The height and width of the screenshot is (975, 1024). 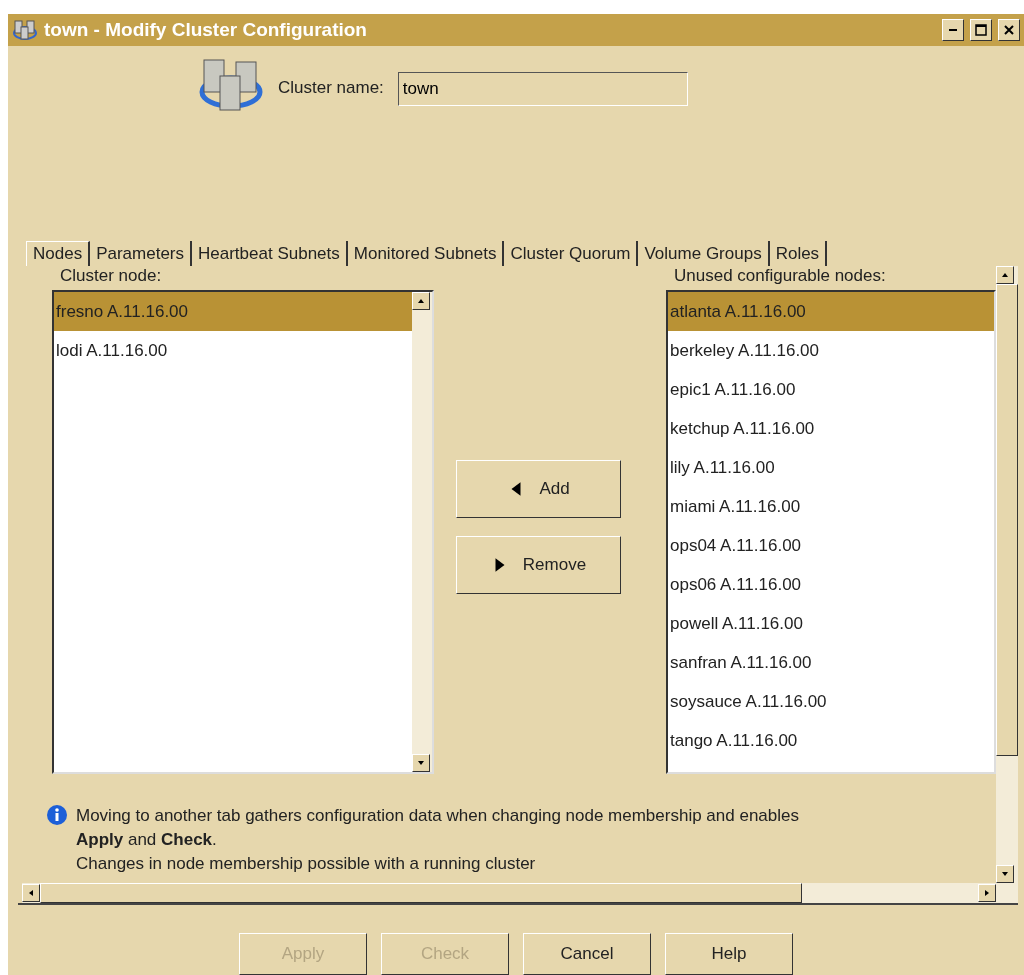 I want to click on dialog-button: Cancel, so click(x=587, y=954).